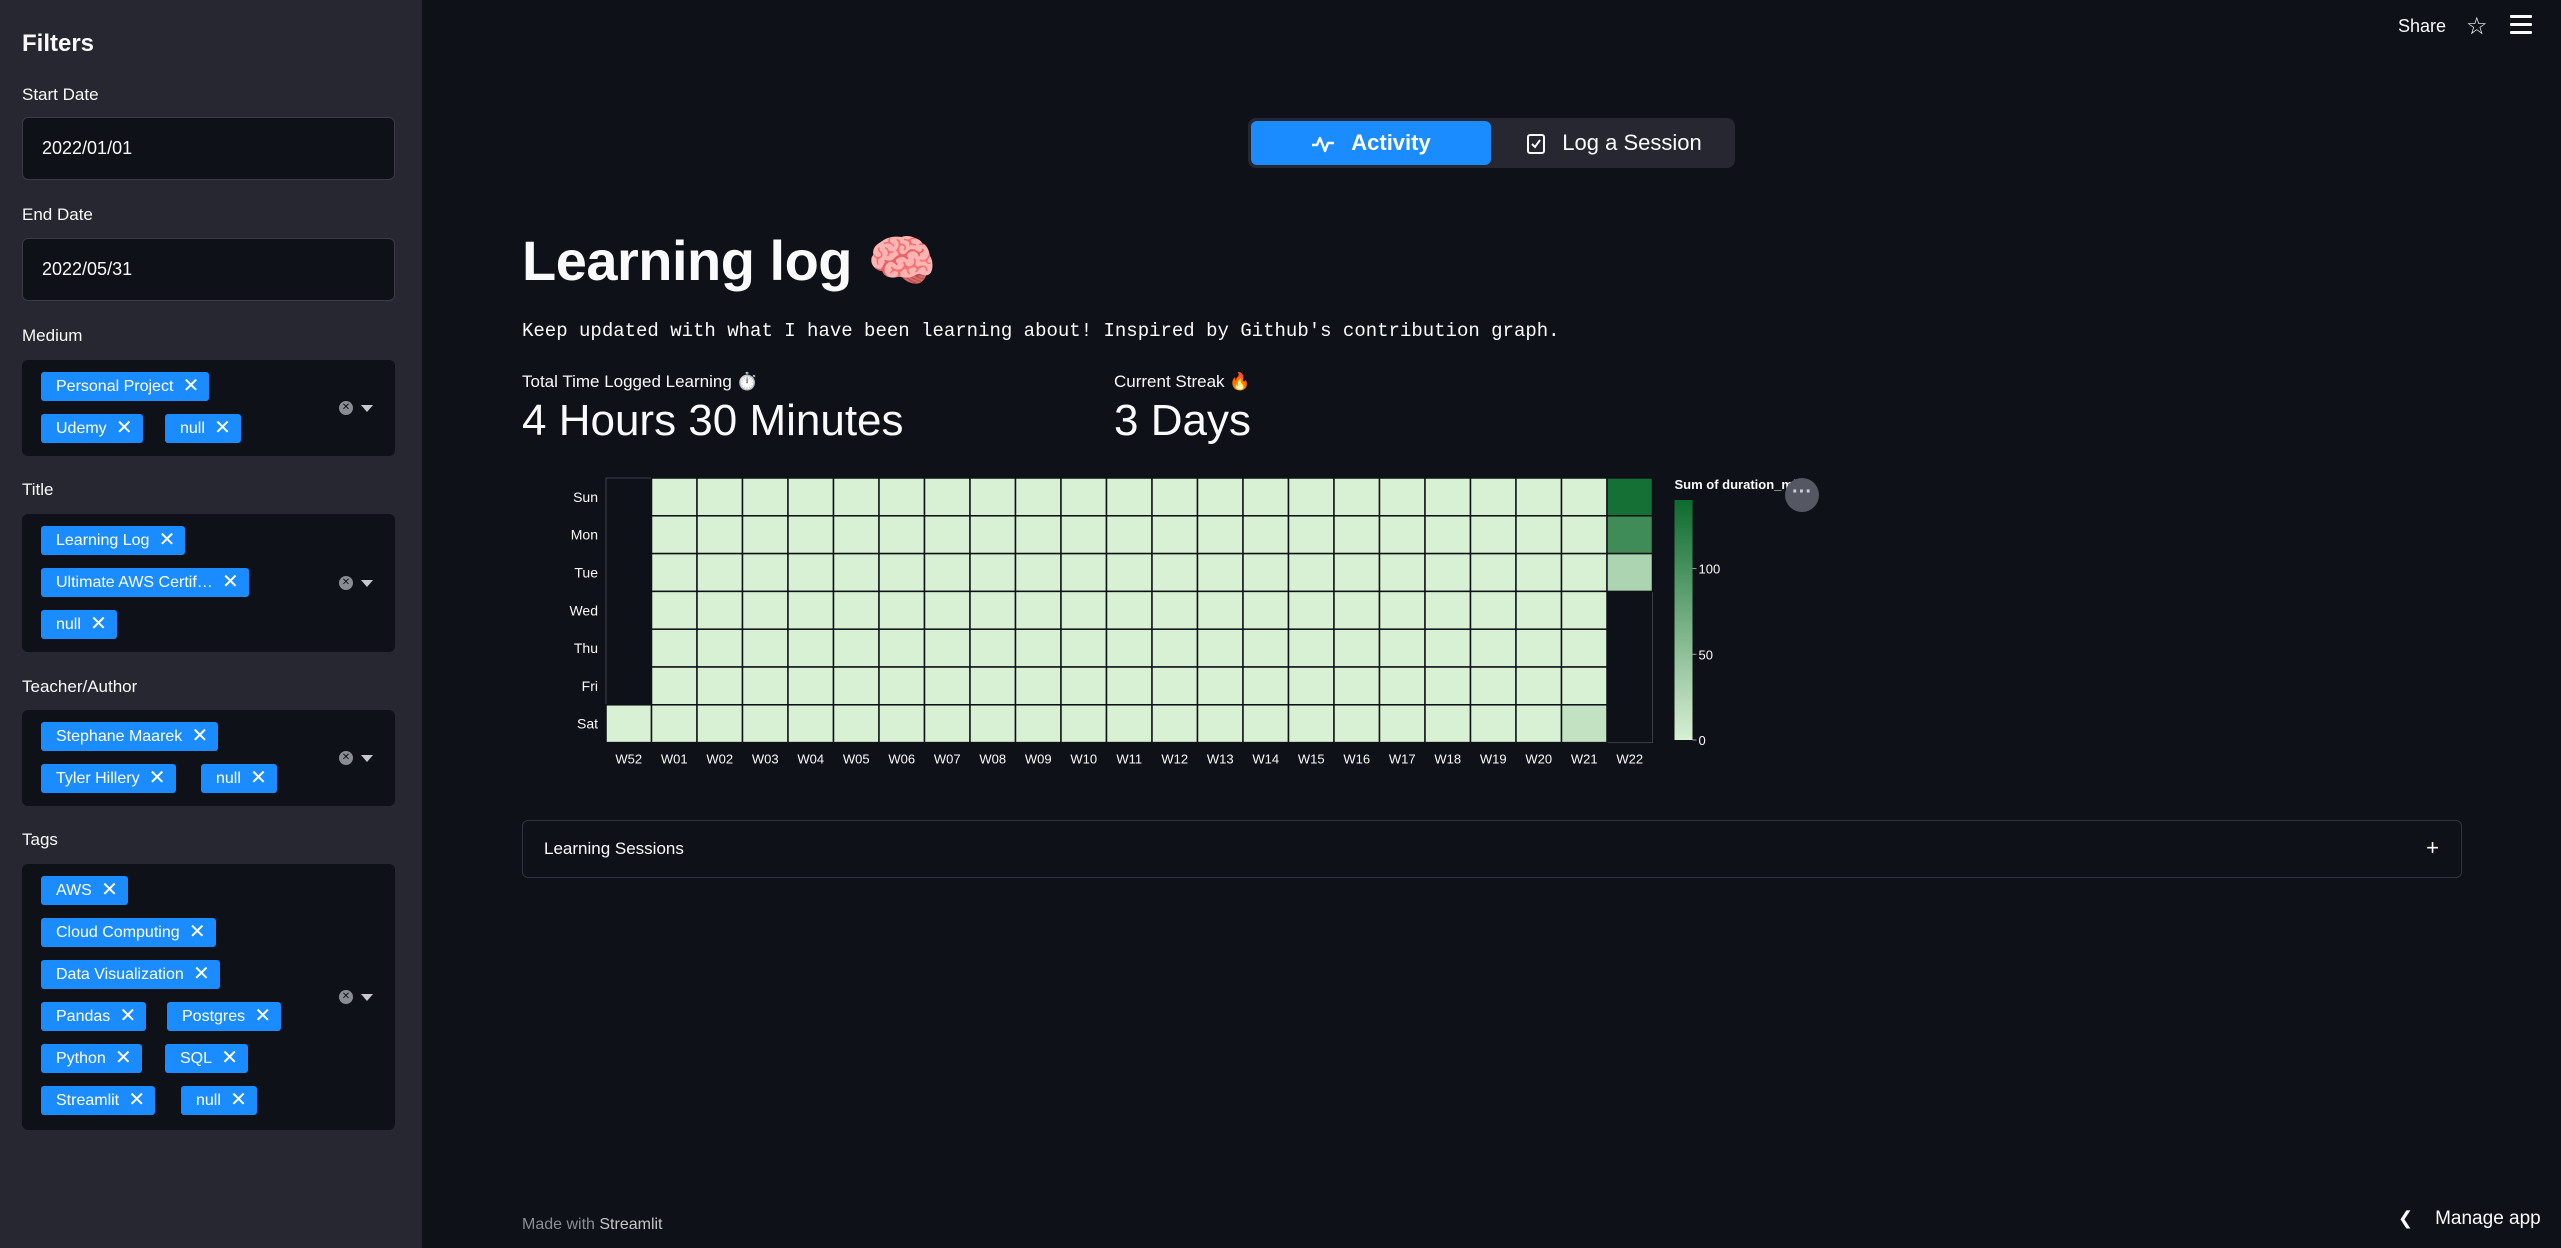  I want to click on title-chip: Learning Log ✕, so click(113, 540).